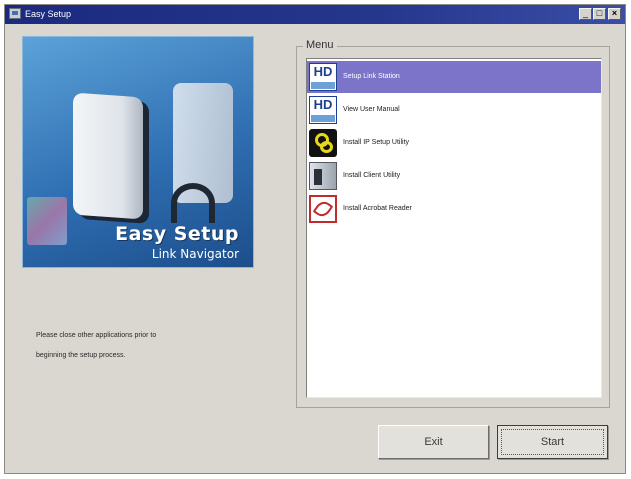  What do you see at coordinates (323, 176) in the screenshot?
I see `client-utility-icon` at bounding box center [323, 176].